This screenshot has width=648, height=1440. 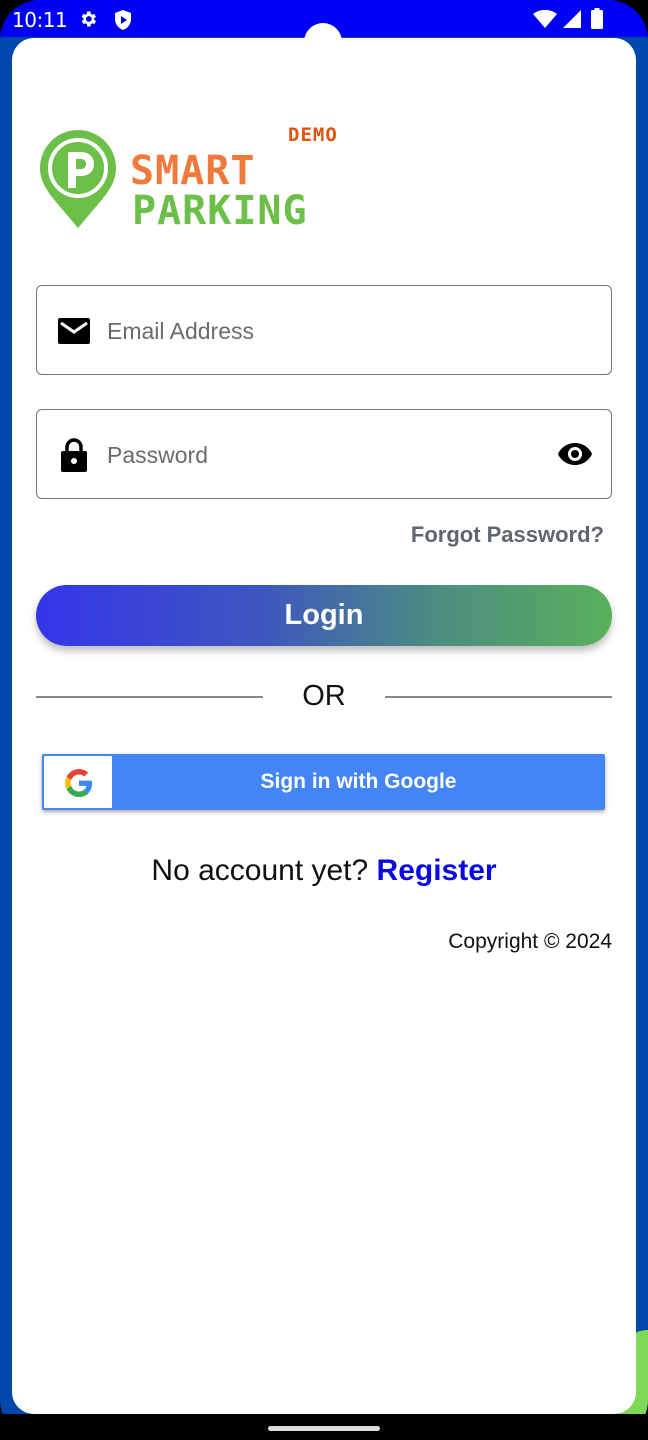 I want to click on password-field, so click(x=324, y=454).